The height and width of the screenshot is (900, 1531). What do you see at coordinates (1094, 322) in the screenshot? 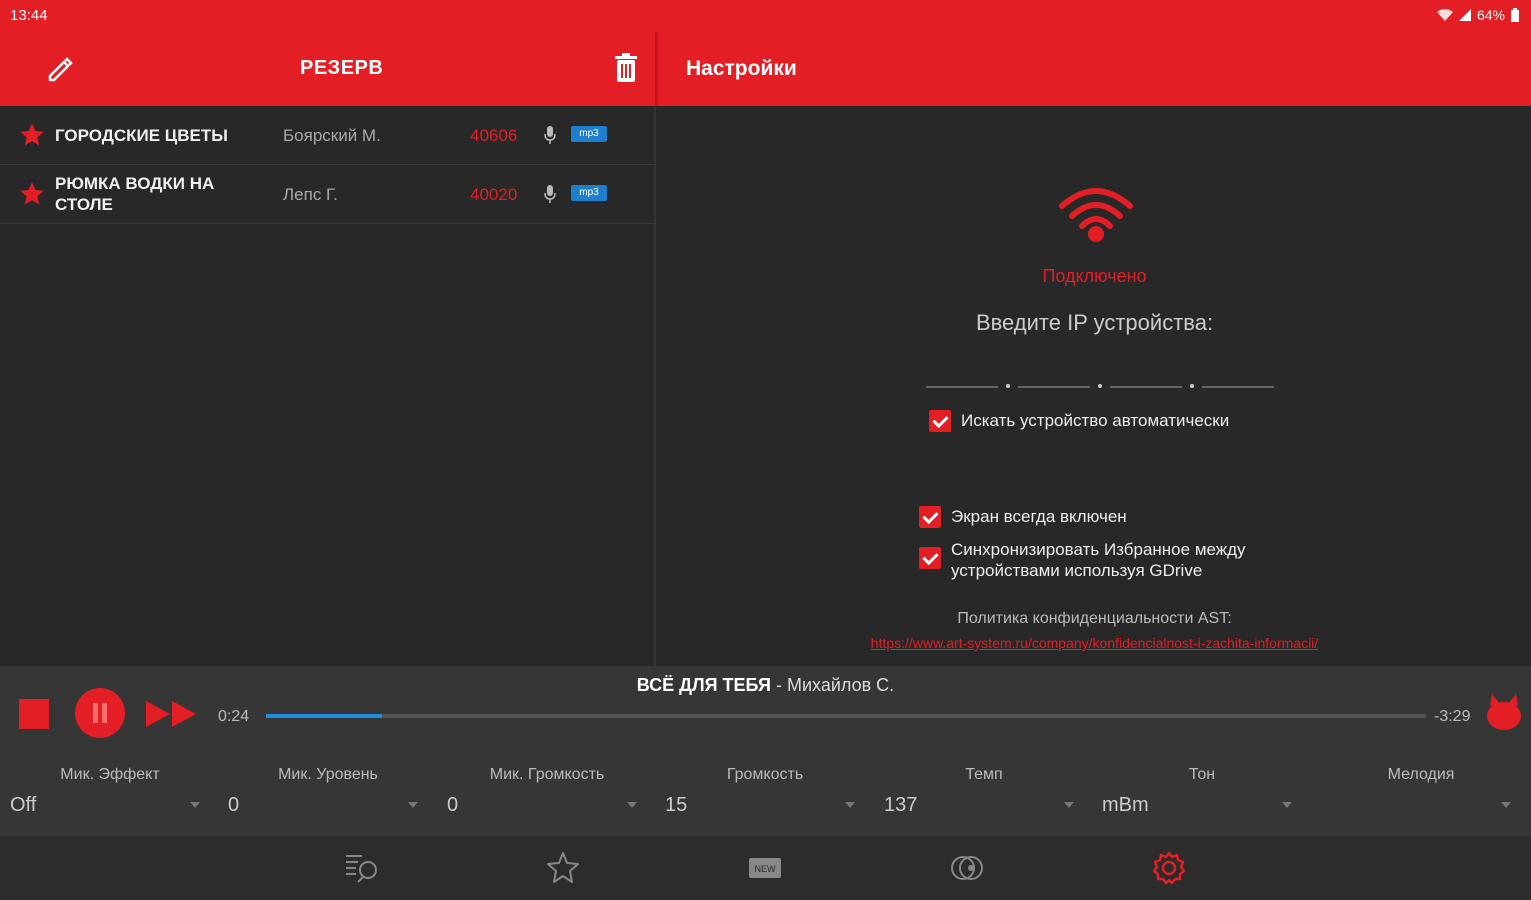
I see `ip-prompt: Введите IP устройства:` at bounding box center [1094, 322].